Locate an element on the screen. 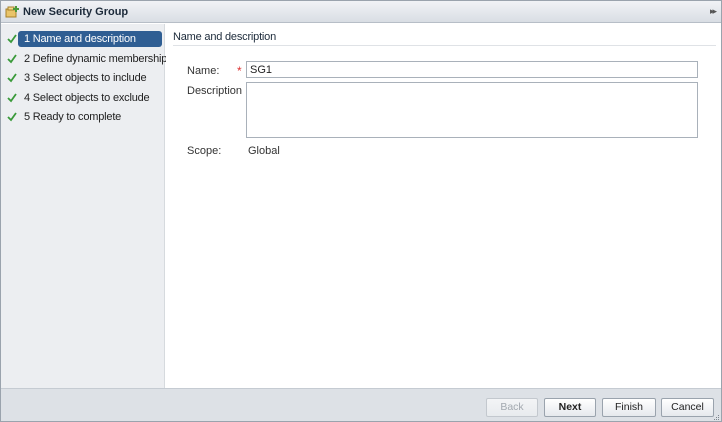  description-label: Description is located at coordinates (215, 91).